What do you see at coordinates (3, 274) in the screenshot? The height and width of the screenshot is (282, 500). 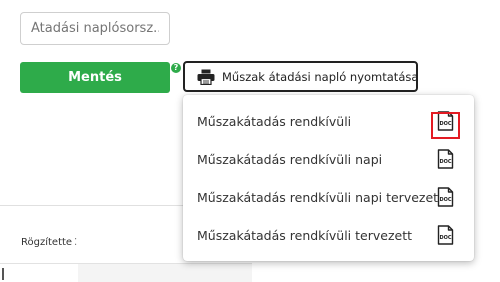 I see `text-cursor` at bounding box center [3, 274].